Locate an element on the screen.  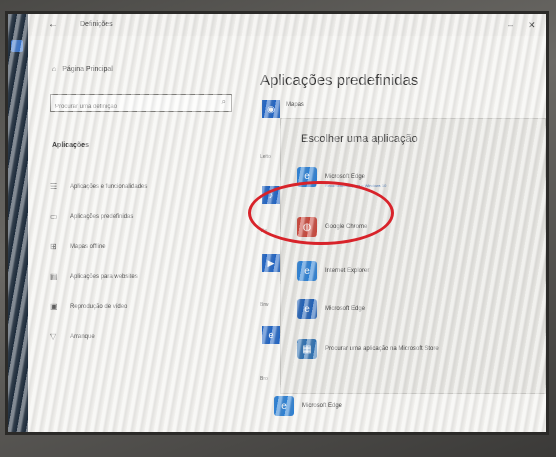
video-playback-icon: ▣ is located at coordinates (54, 306).